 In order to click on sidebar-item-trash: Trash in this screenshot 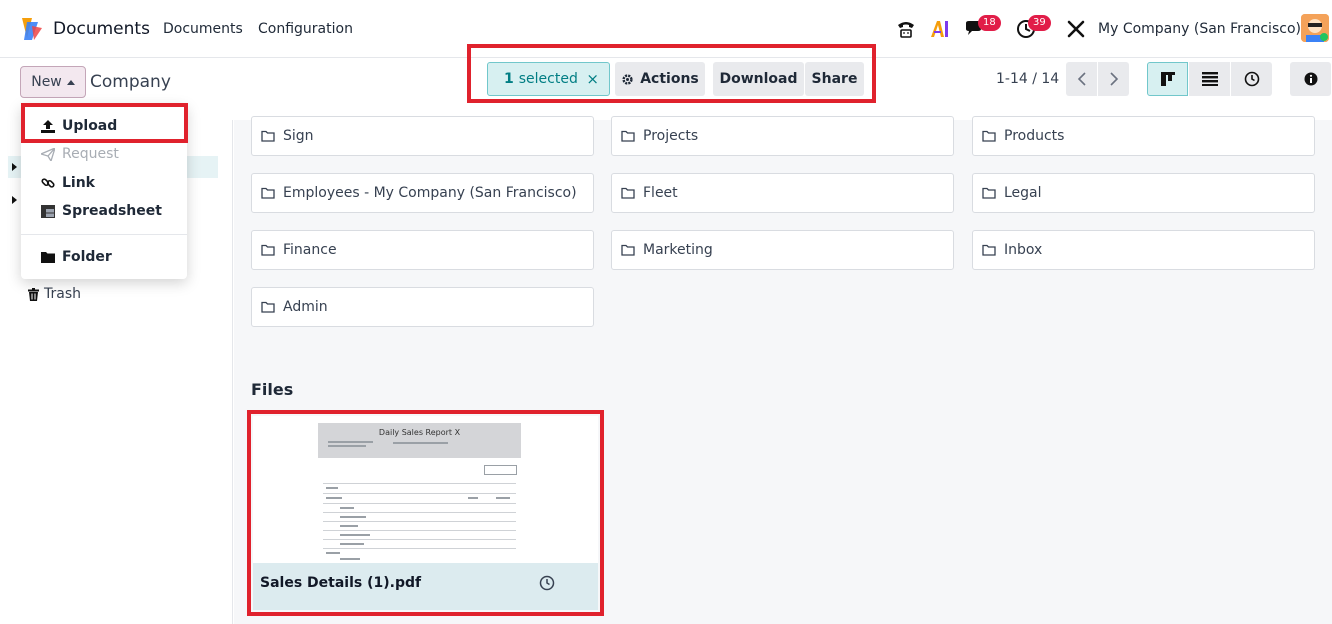, I will do `click(54, 294)`.